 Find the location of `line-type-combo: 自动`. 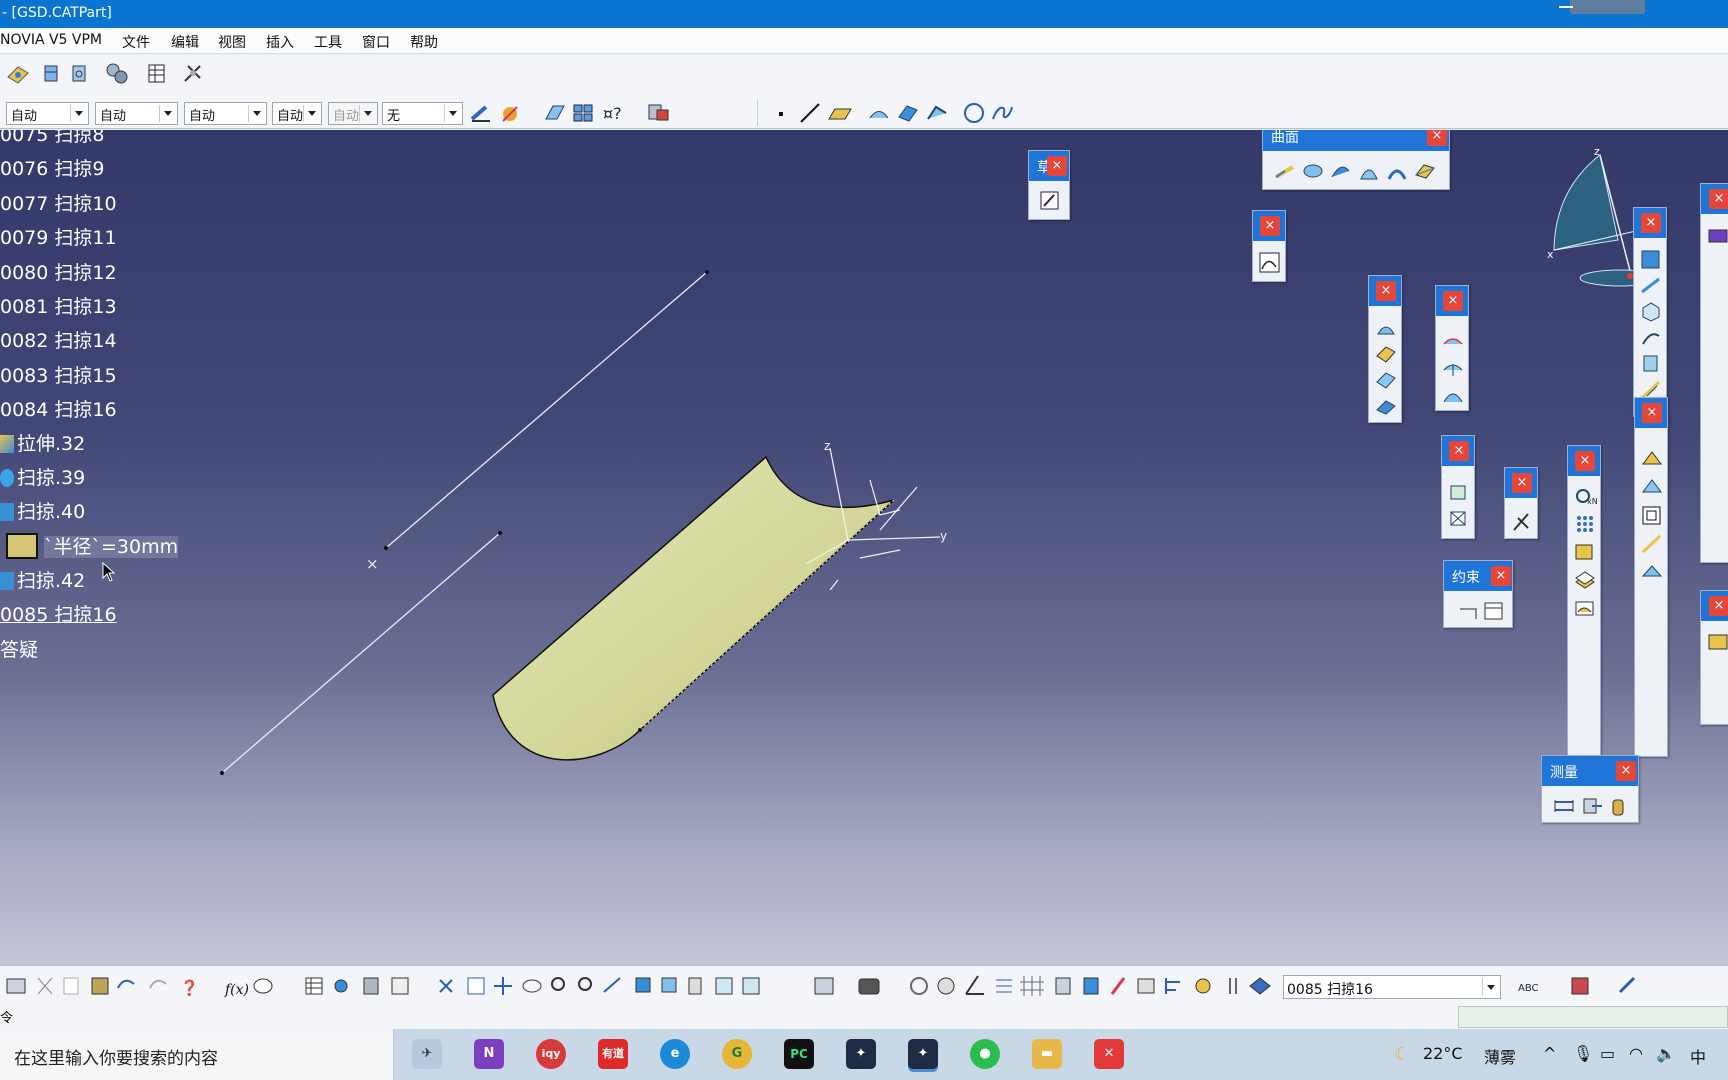

line-type-combo: 自动 is located at coordinates (297, 113).